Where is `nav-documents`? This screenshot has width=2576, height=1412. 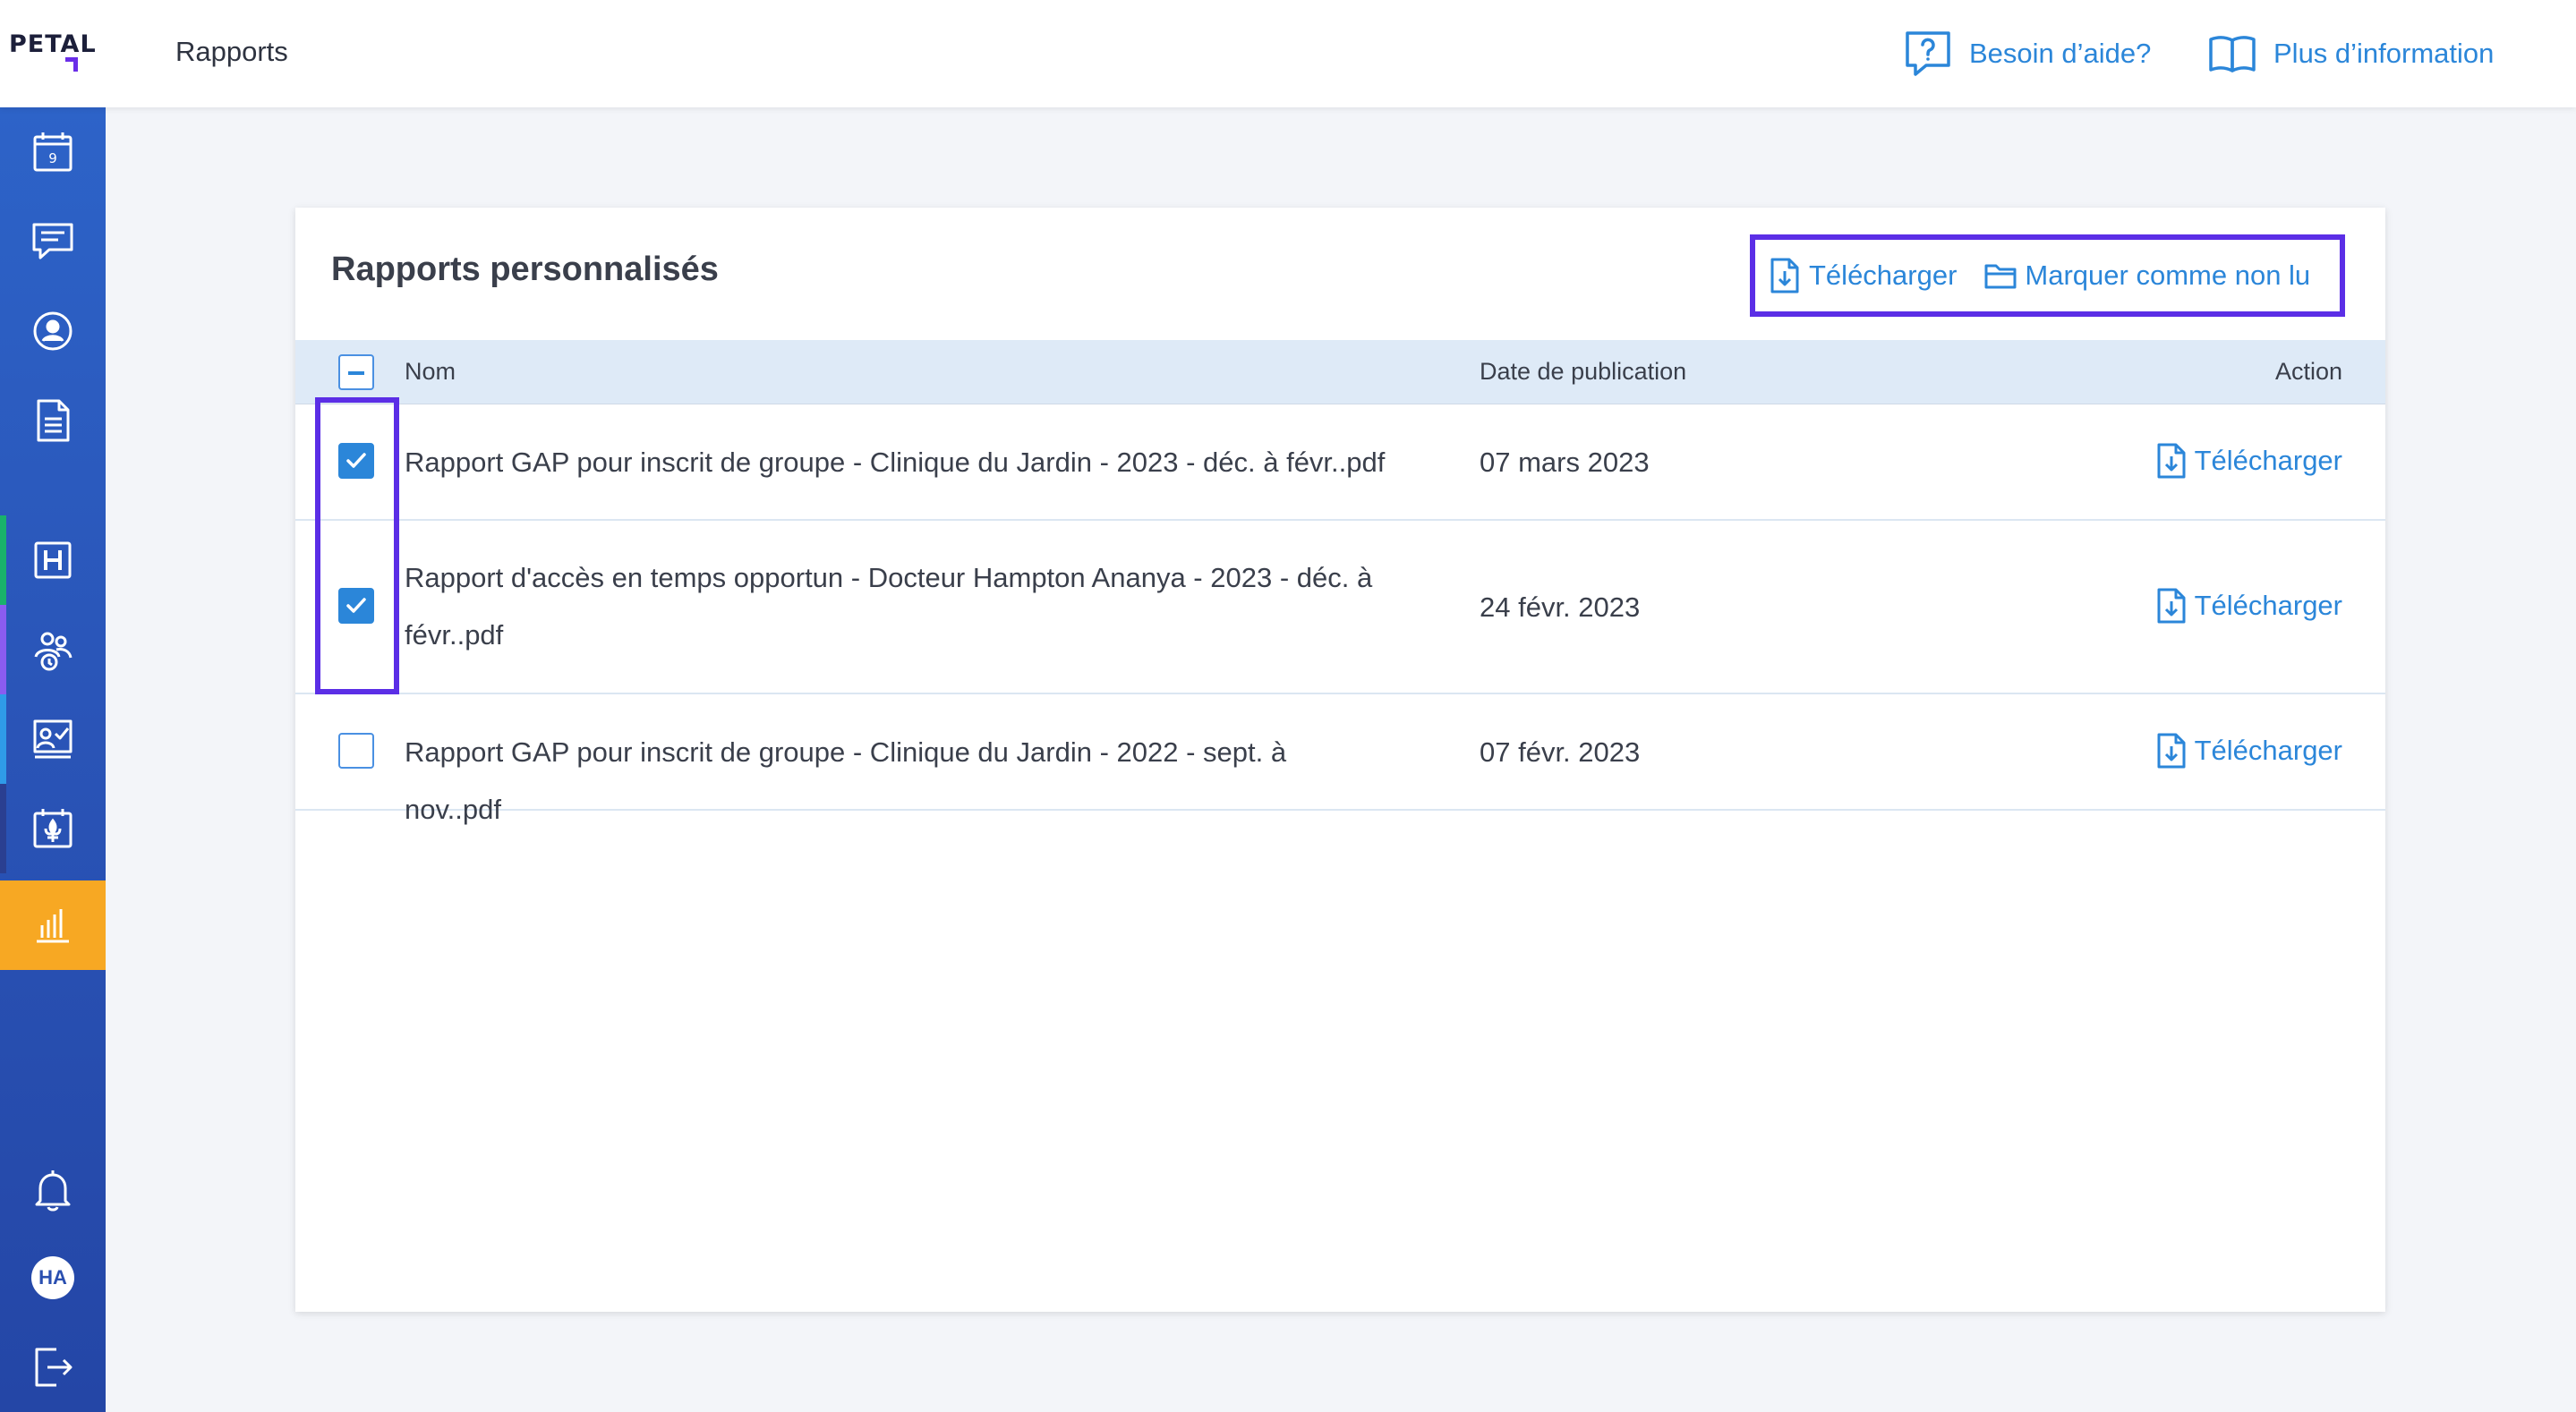 nav-documents is located at coordinates (53, 420).